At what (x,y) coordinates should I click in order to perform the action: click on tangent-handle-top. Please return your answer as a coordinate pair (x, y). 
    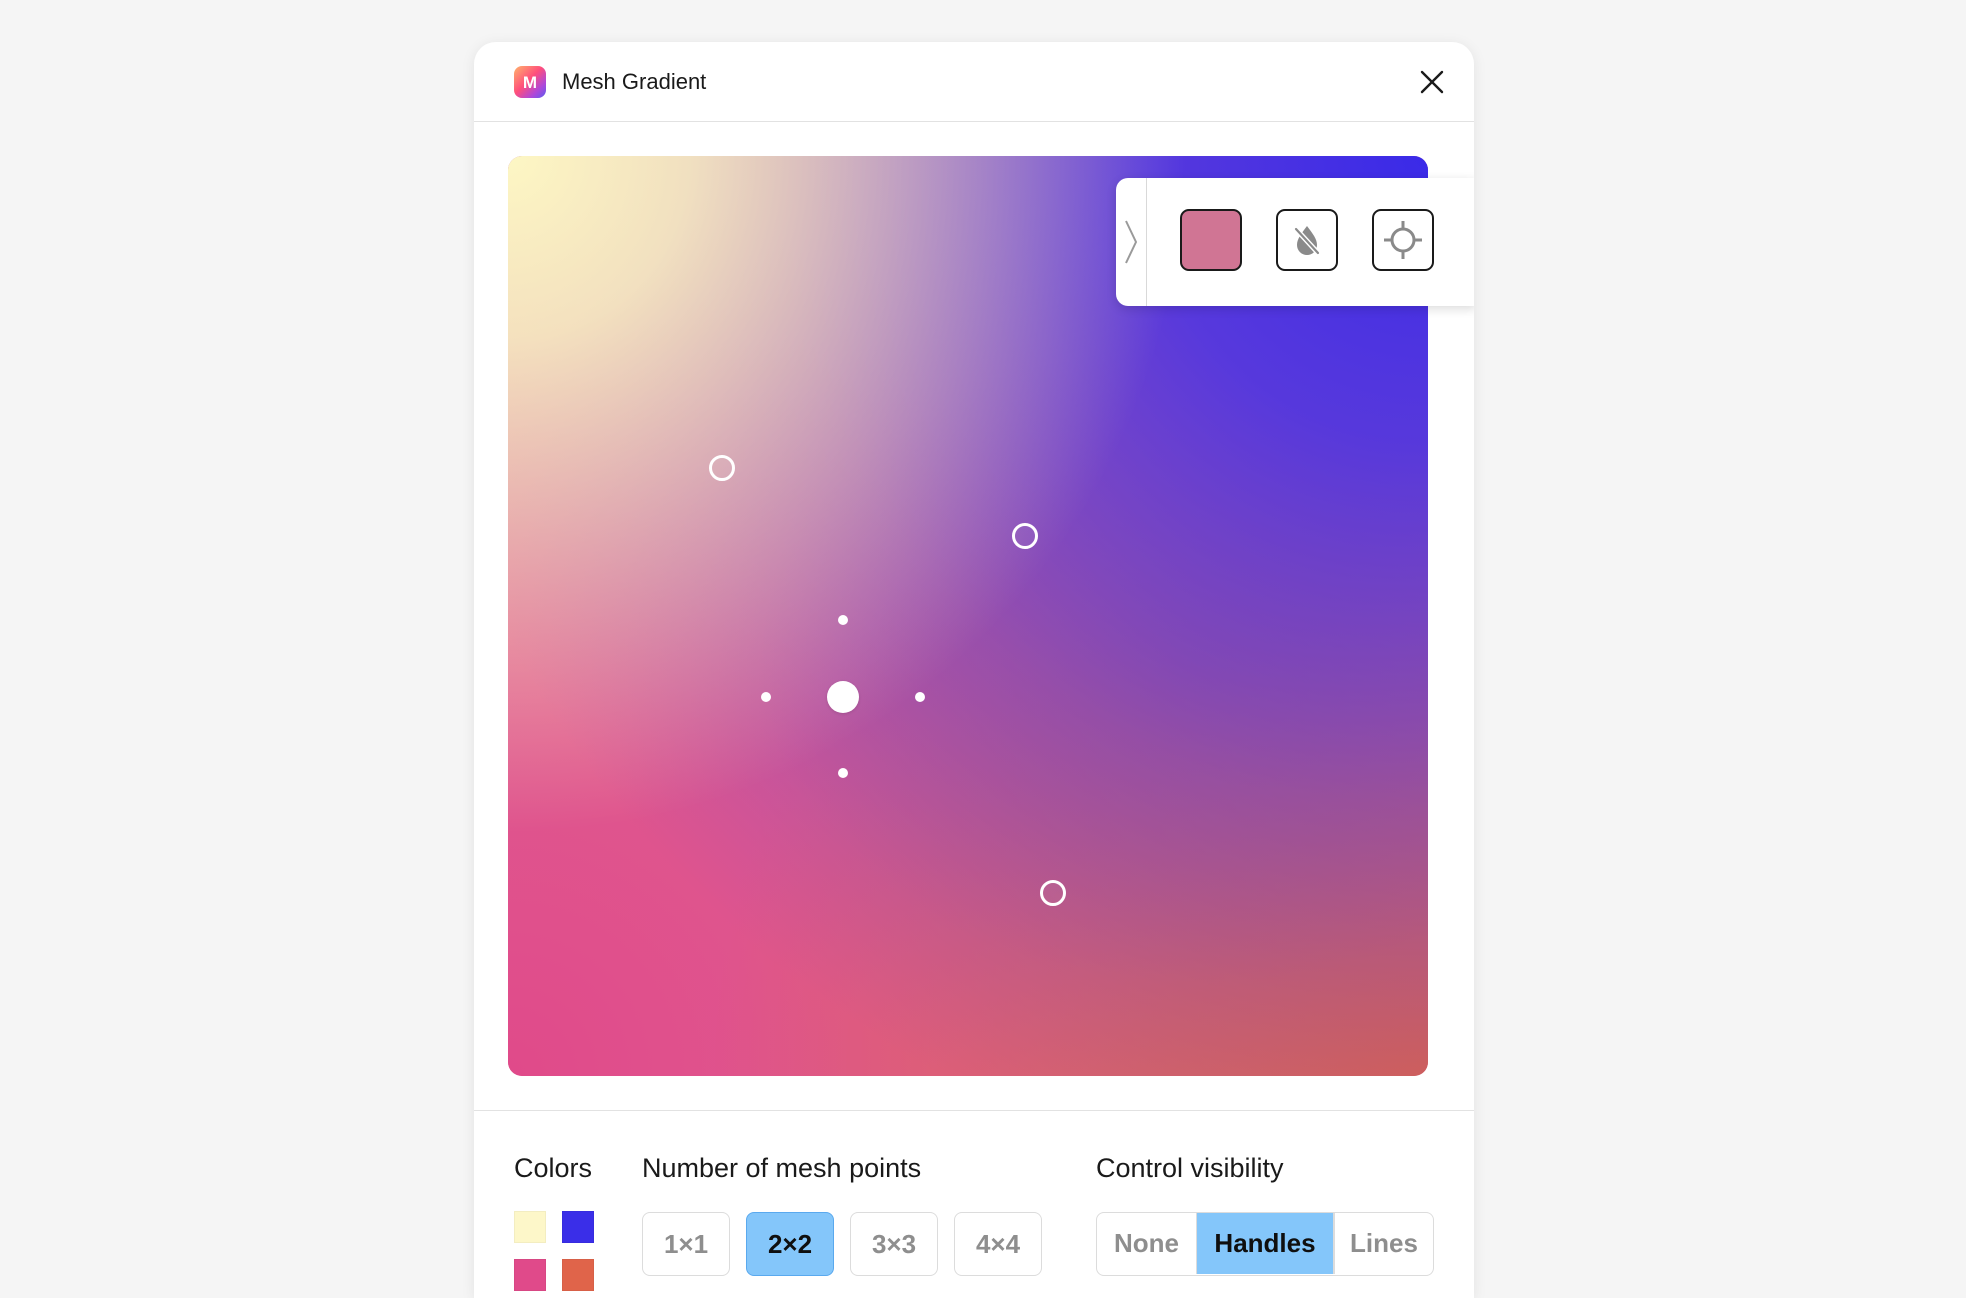
    Looking at the image, I should click on (843, 620).